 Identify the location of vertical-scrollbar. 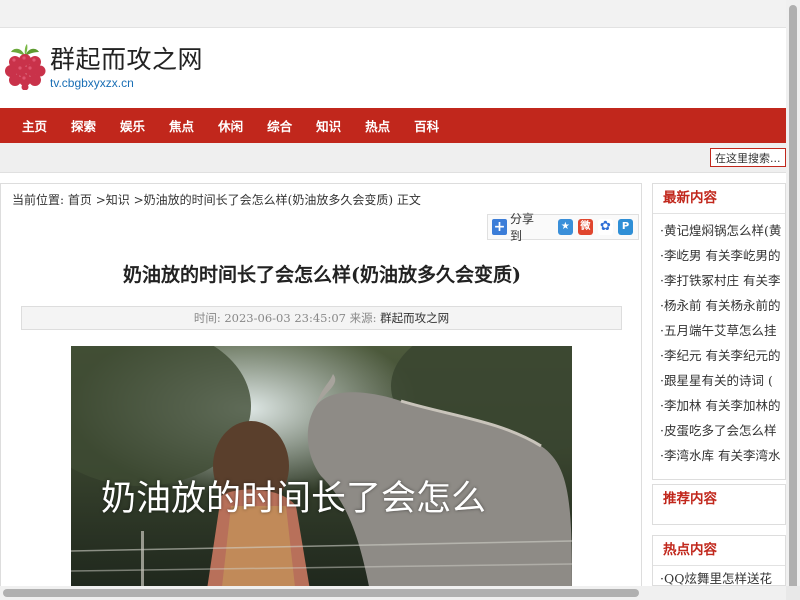
(793, 300).